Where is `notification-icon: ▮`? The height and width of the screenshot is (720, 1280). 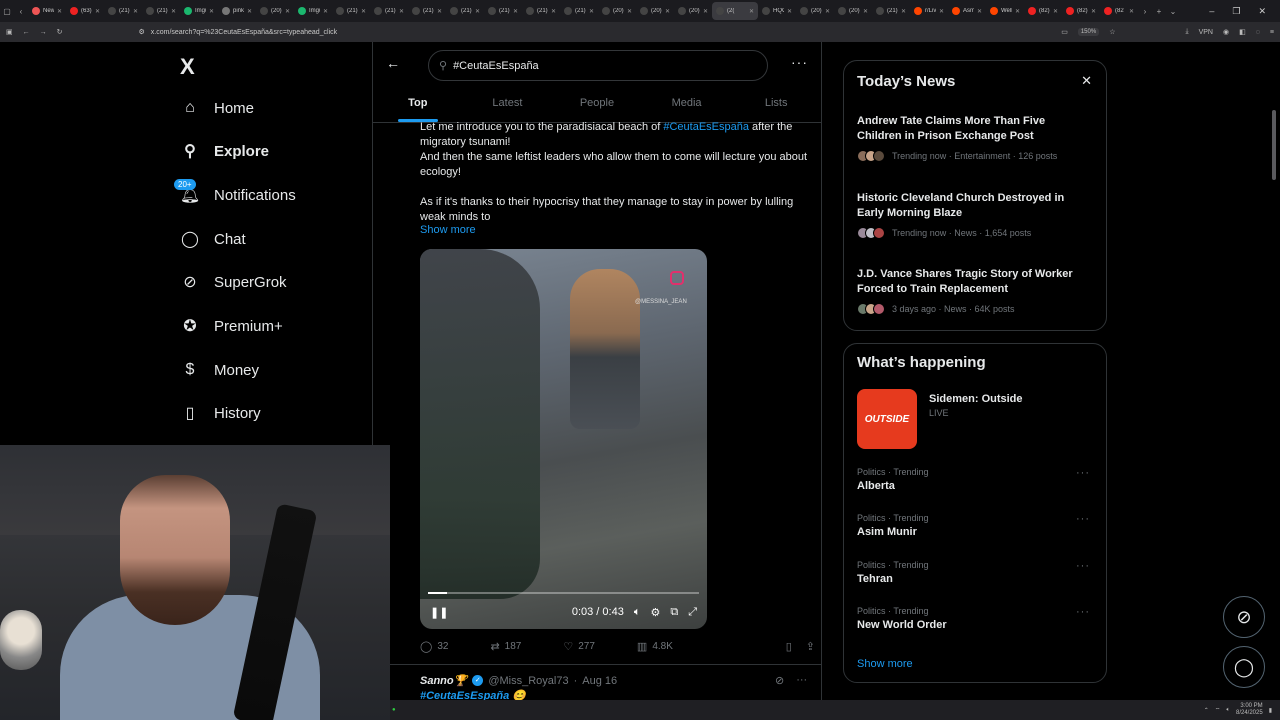 notification-icon: ▮ is located at coordinates (1270, 710).